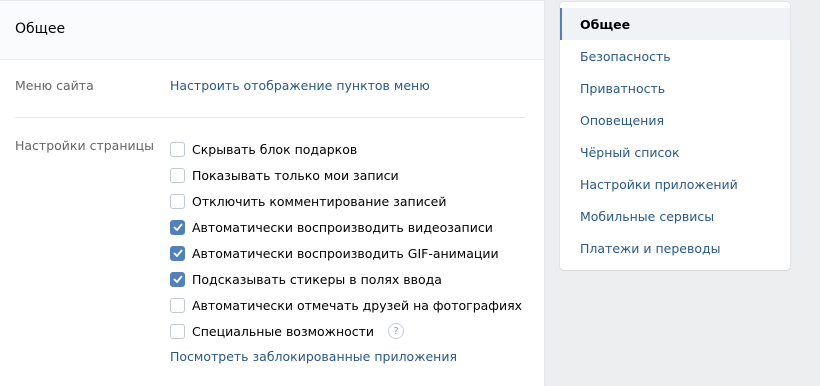 This screenshot has height=386, width=820. I want to click on option-label: Отключить комментирование записей, so click(319, 201).